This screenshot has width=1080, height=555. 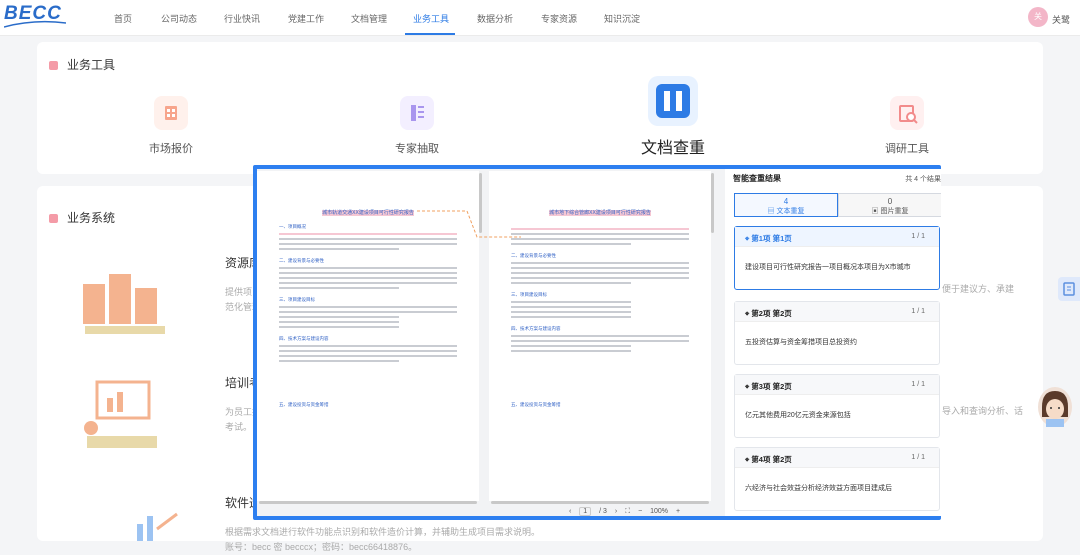 What do you see at coordinates (786, 205) in the screenshot?
I see `tab-text-duplicate: 4 ▤ 文本重复` at bounding box center [786, 205].